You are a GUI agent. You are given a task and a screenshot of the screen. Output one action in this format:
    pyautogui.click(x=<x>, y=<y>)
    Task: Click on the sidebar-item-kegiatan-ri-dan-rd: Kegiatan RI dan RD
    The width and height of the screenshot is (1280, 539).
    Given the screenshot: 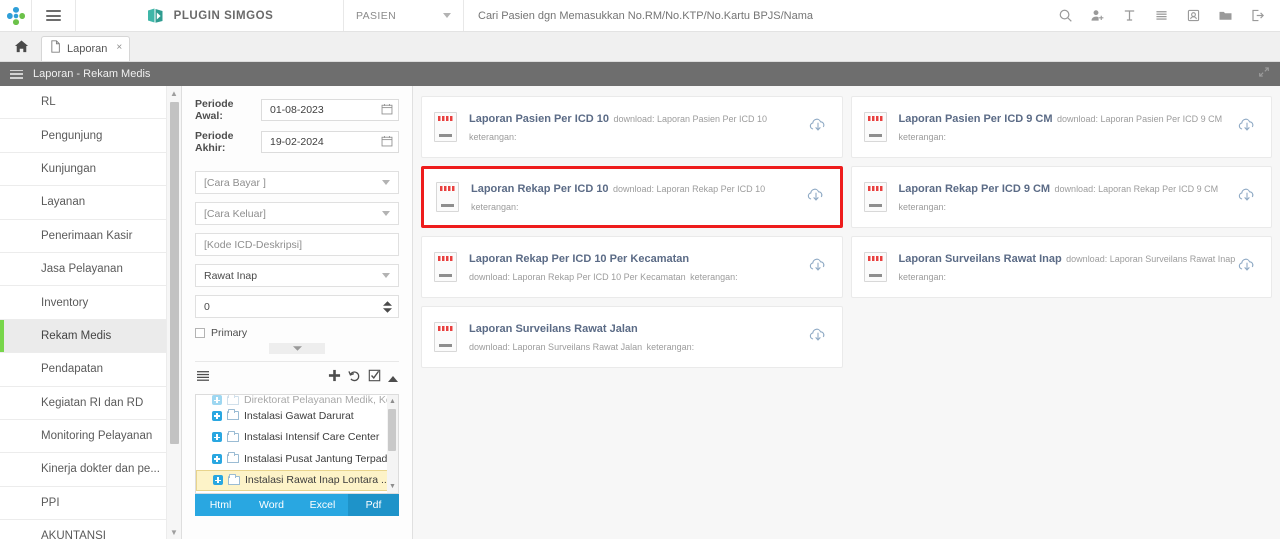 What is the action you would take?
    pyautogui.click(x=90, y=403)
    